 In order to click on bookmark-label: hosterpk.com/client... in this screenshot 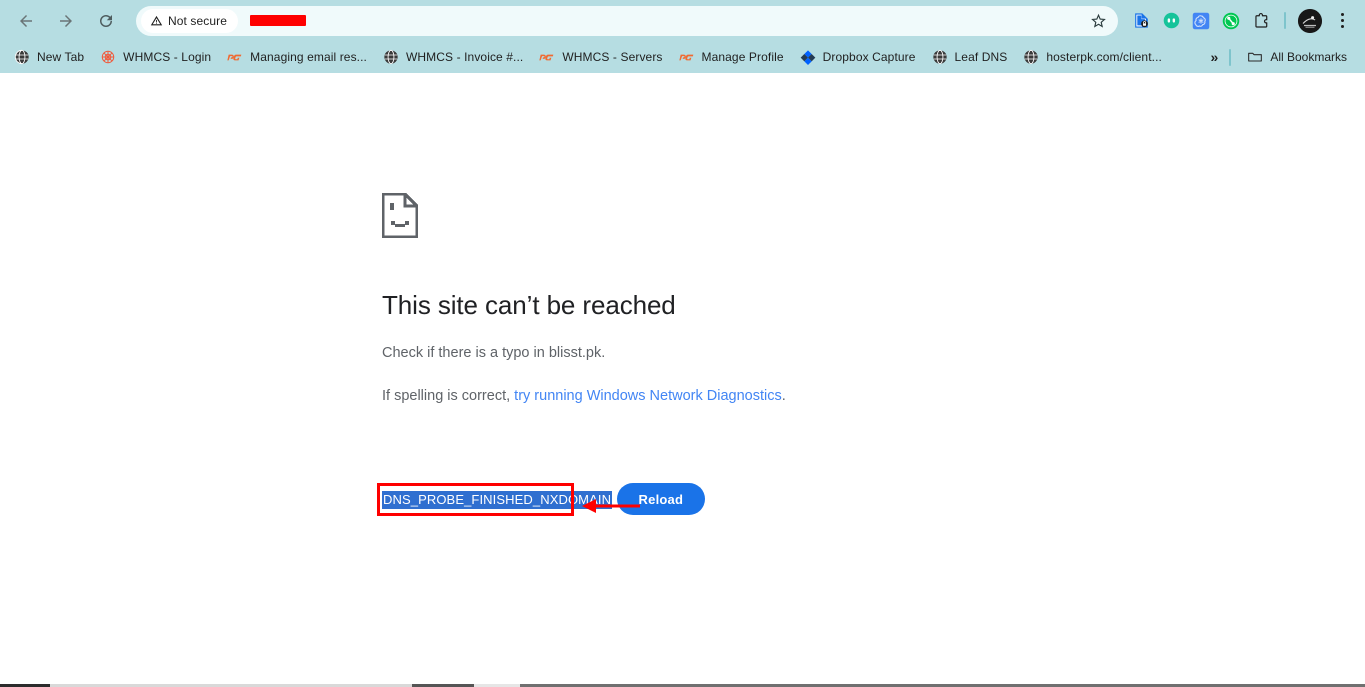, I will do `click(1104, 57)`.